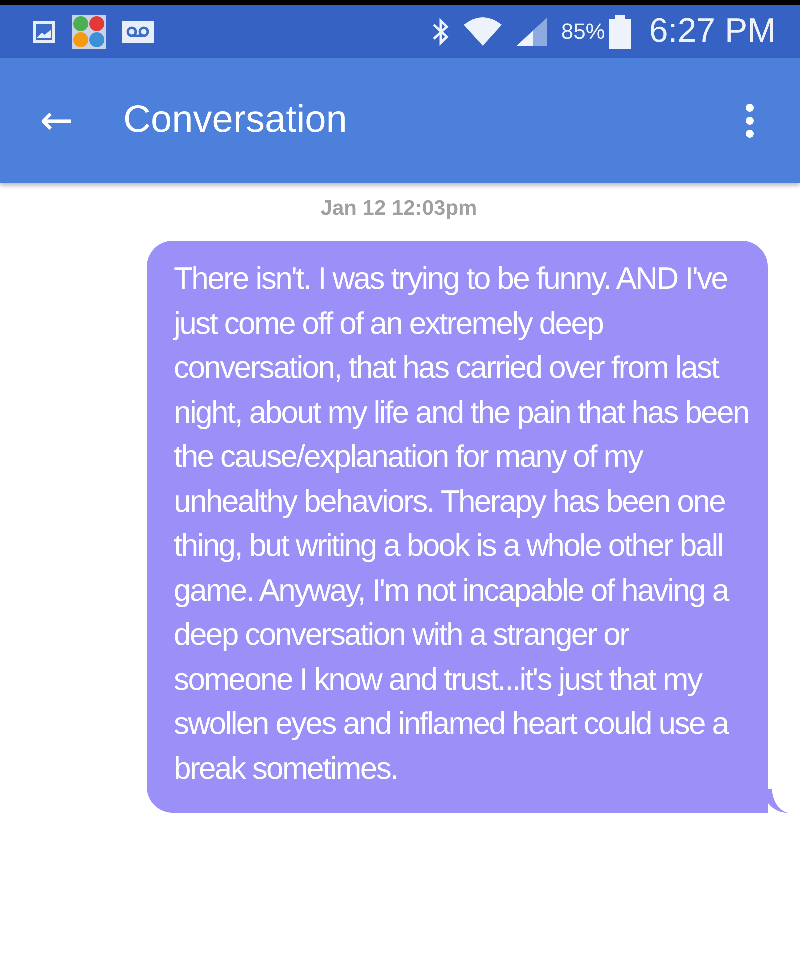 Image resolution: width=800 pixels, height=974 pixels. Describe the element at coordinates (712, 31) in the screenshot. I see `clock: 6:27 PM` at that location.